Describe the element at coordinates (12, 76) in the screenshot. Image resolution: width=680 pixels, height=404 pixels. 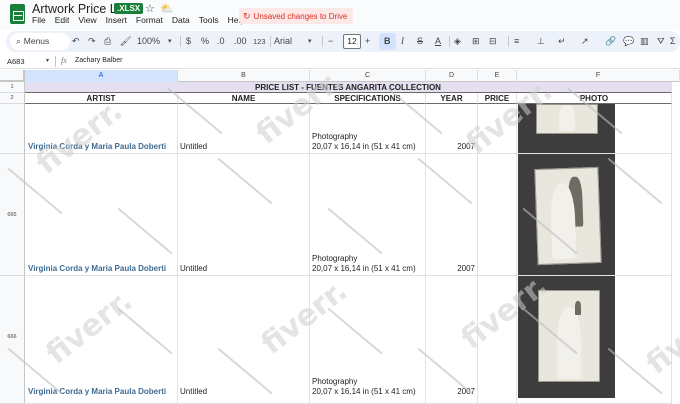
I see `select-all-corner` at that location.